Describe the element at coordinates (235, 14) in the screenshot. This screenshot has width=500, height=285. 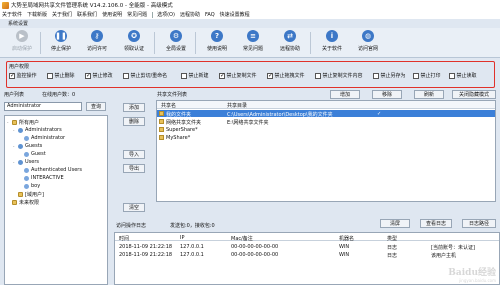
I see `menu-quick-setup: 快速设置教程` at that location.